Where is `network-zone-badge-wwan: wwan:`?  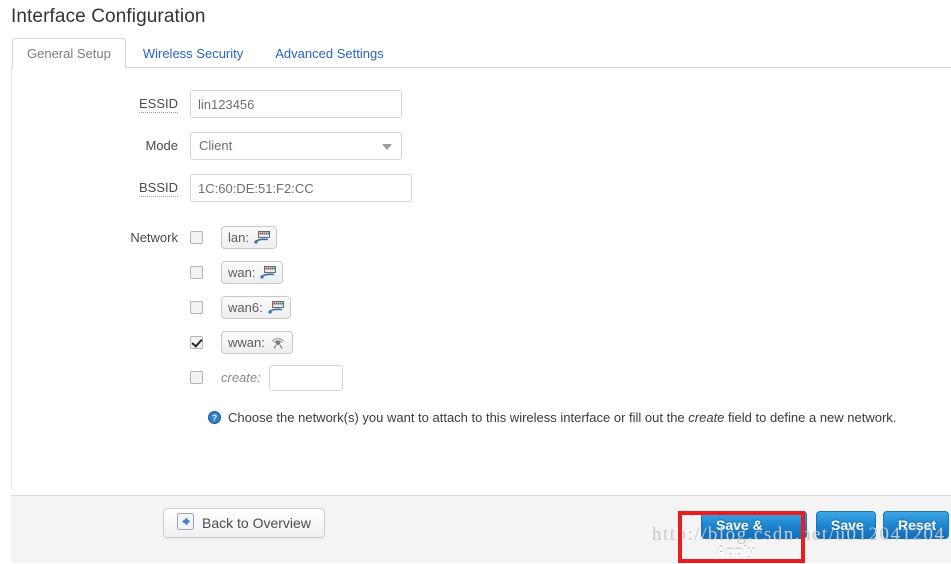 network-zone-badge-wwan: wwan: is located at coordinates (257, 342).